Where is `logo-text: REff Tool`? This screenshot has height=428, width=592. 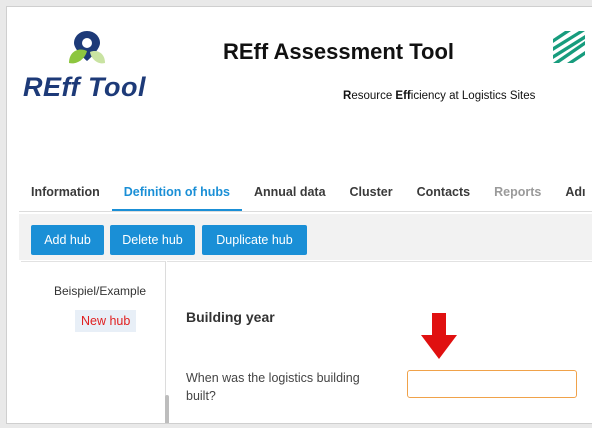
logo-text: REff Tool is located at coordinates (84, 87).